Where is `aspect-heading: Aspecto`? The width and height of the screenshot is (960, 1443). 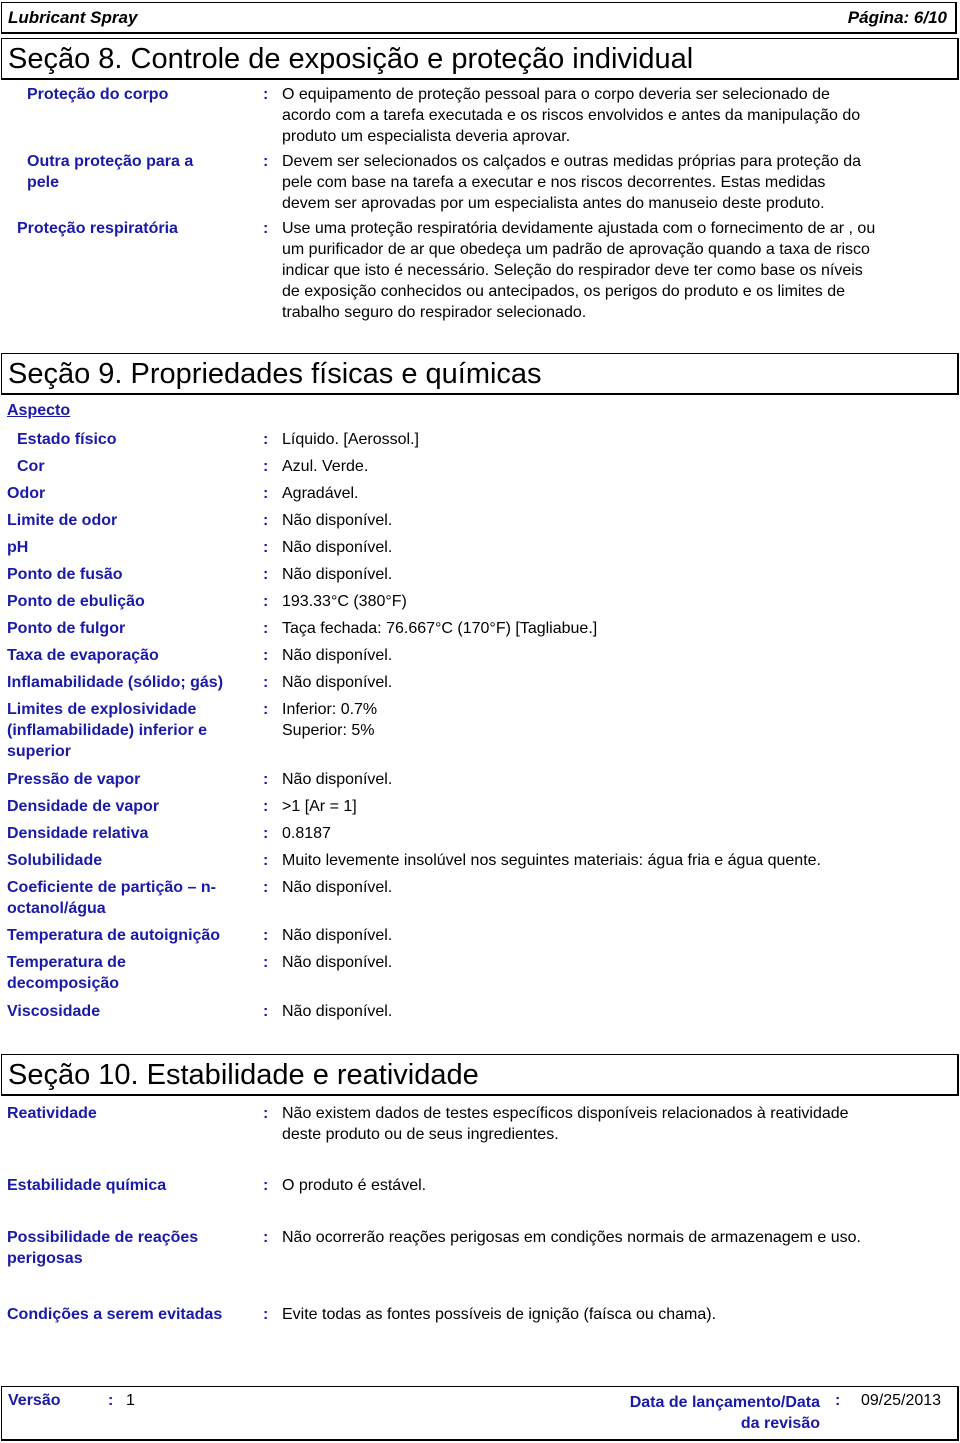
aspect-heading: Aspecto is located at coordinates (39, 410).